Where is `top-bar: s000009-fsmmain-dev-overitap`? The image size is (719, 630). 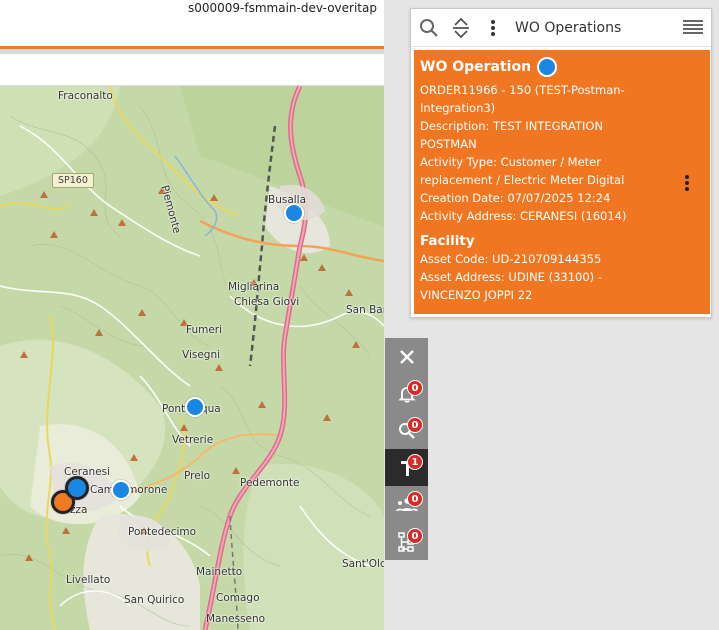 top-bar: s000009-fsmmain-dev-overitap is located at coordinates (192, 23).